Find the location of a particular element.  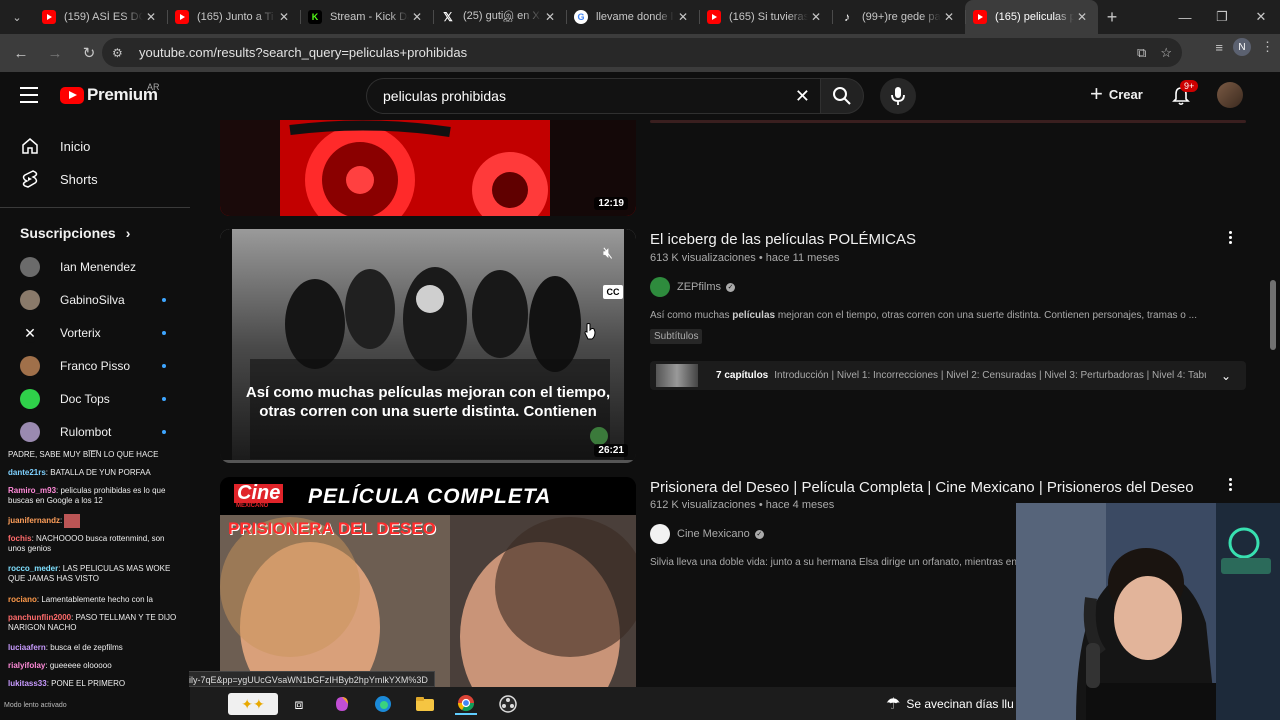

chat-text: Lamentablemente hecho con la is located at coordinates (97, 599).